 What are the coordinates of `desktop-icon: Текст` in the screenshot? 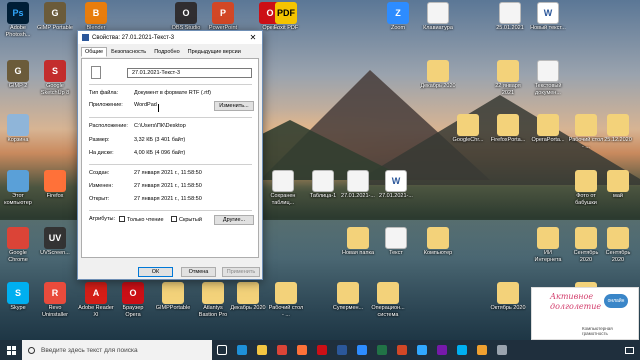 It's located at (396, 245).